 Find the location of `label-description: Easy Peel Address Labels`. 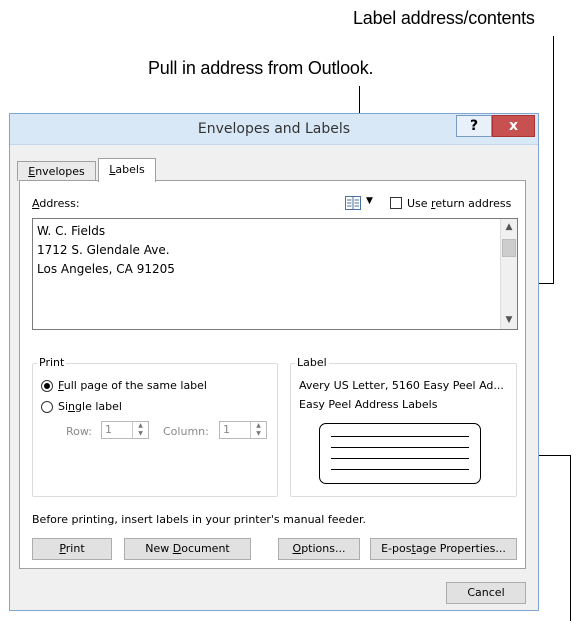

label-description: Easy Peel Address Labels is located at coordinates (368, 404).